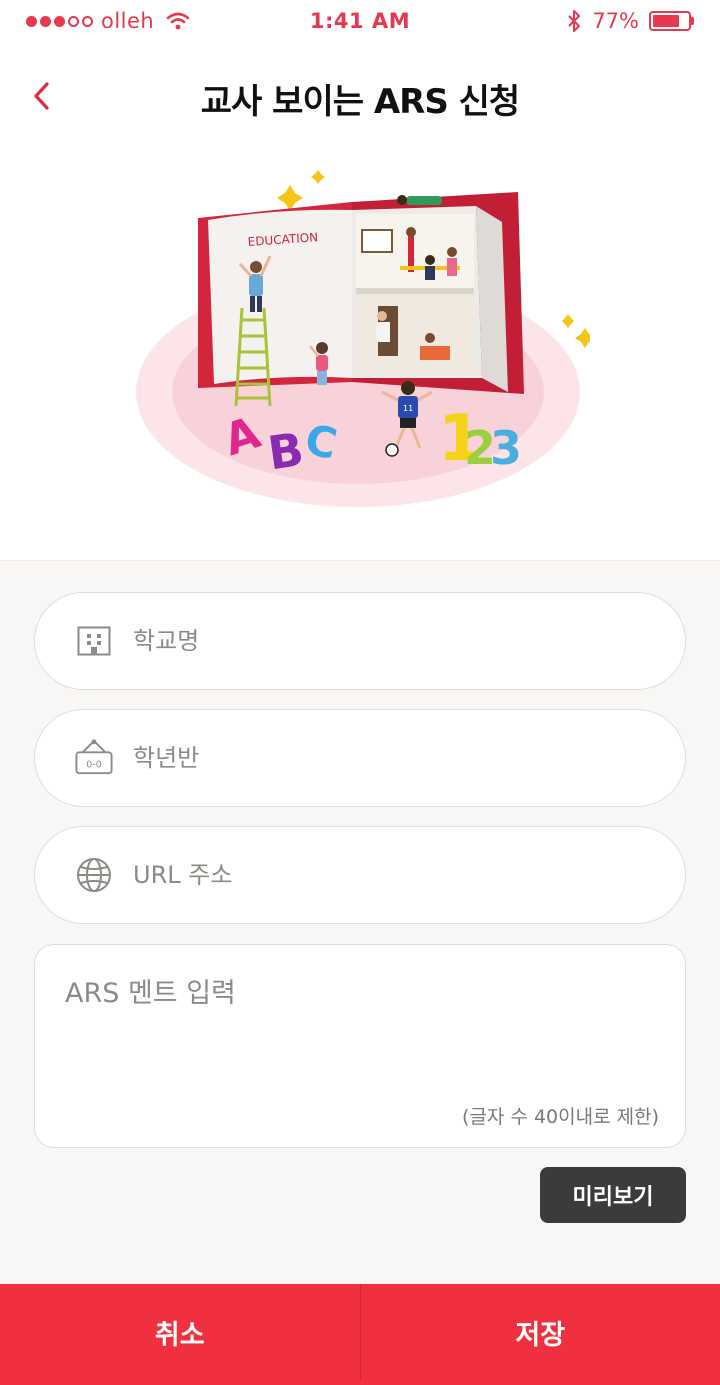 This screenshot has width=720, height=1385. Describe the element at coordinates (408, 408) in the screenshot. I see `svg-text: 11` at that location.